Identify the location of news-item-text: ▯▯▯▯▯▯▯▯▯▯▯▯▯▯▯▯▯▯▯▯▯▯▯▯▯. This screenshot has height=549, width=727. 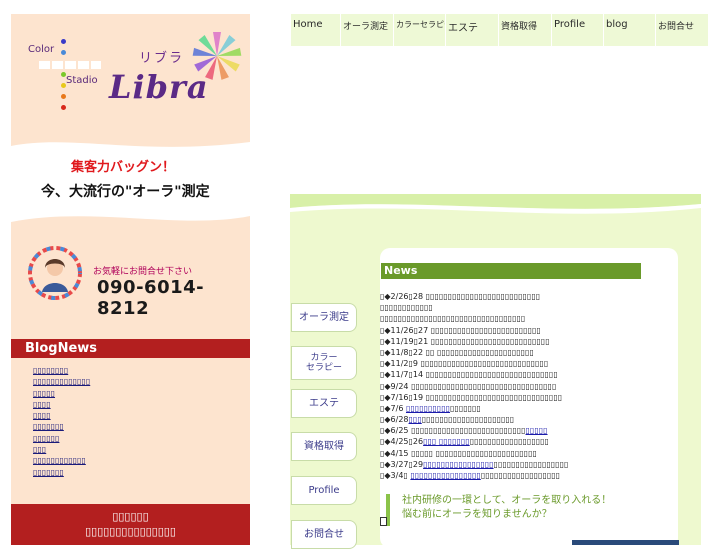
(485, 330).